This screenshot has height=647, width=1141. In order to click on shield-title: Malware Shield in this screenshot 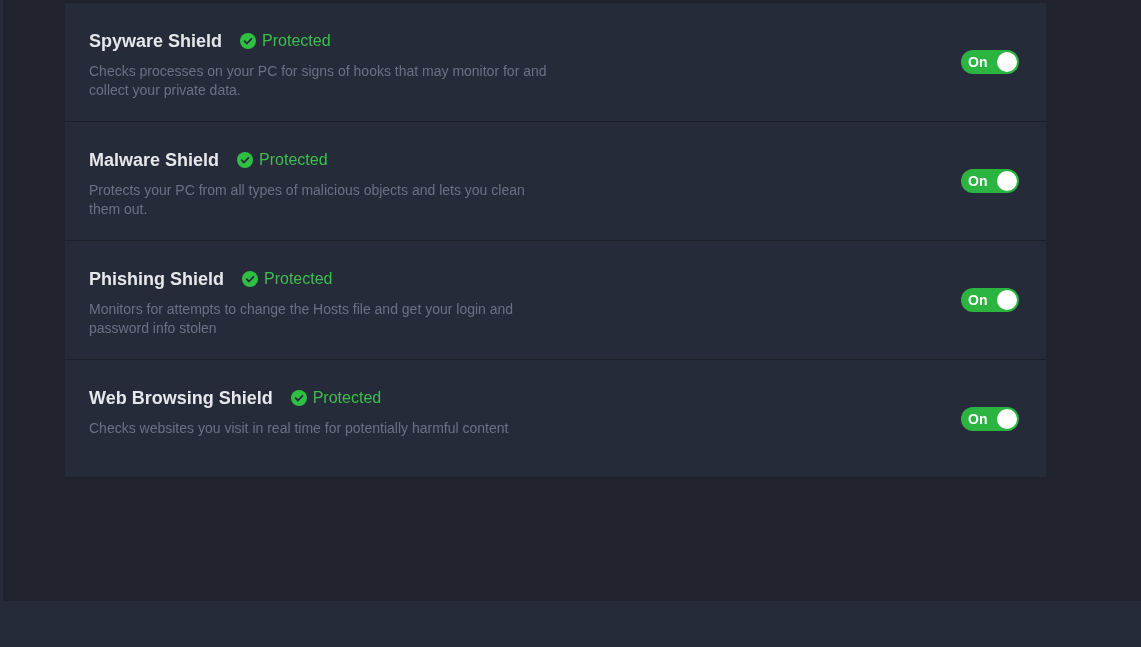, I will do `click(154, 160)`.